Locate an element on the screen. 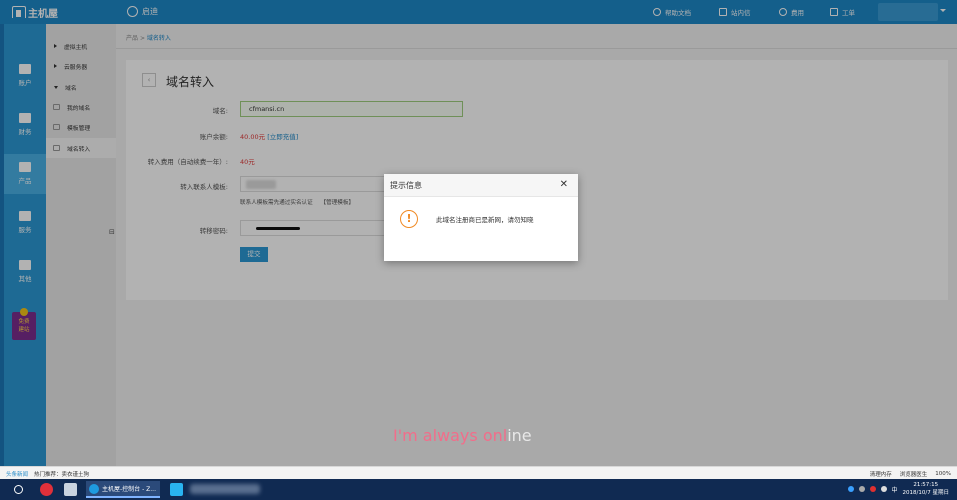  system-tray: 中 21:57:15 2018/10/7 星期日 is located at coordinates (898, 489).